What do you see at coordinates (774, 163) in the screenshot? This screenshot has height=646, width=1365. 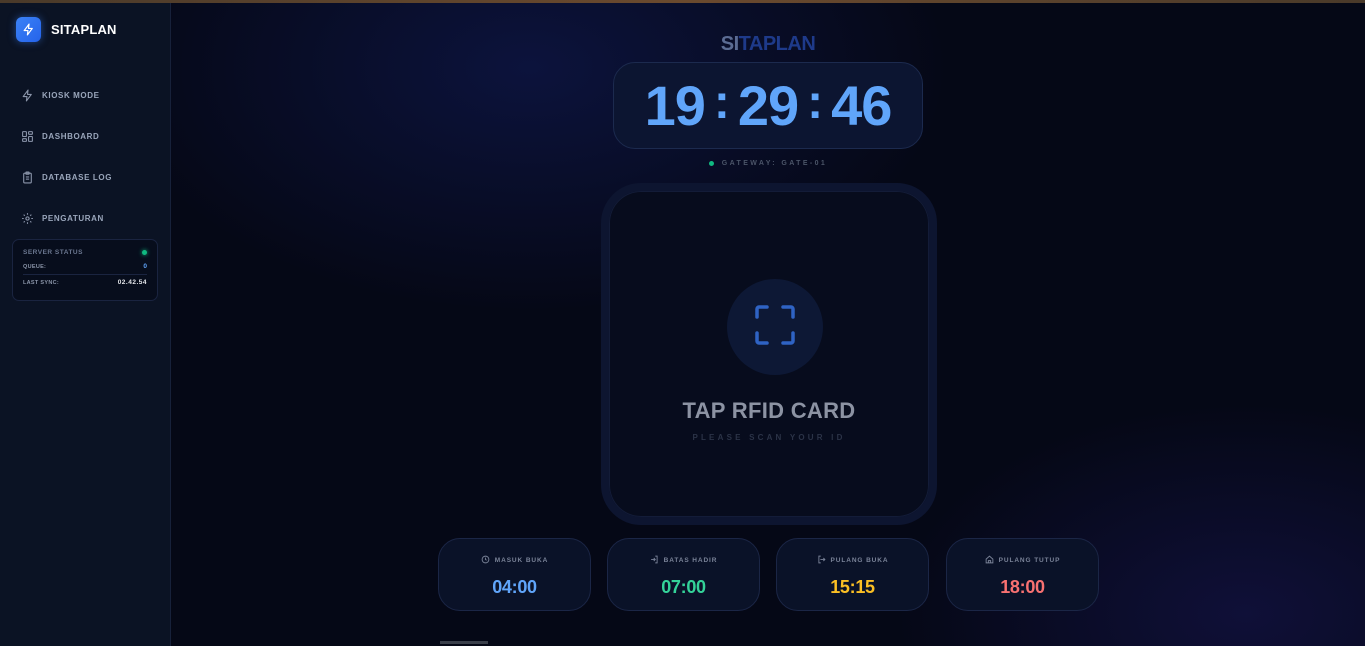 I see `gateway-label: GATEWAY: GATE-01` at bounding box center [774, 163].